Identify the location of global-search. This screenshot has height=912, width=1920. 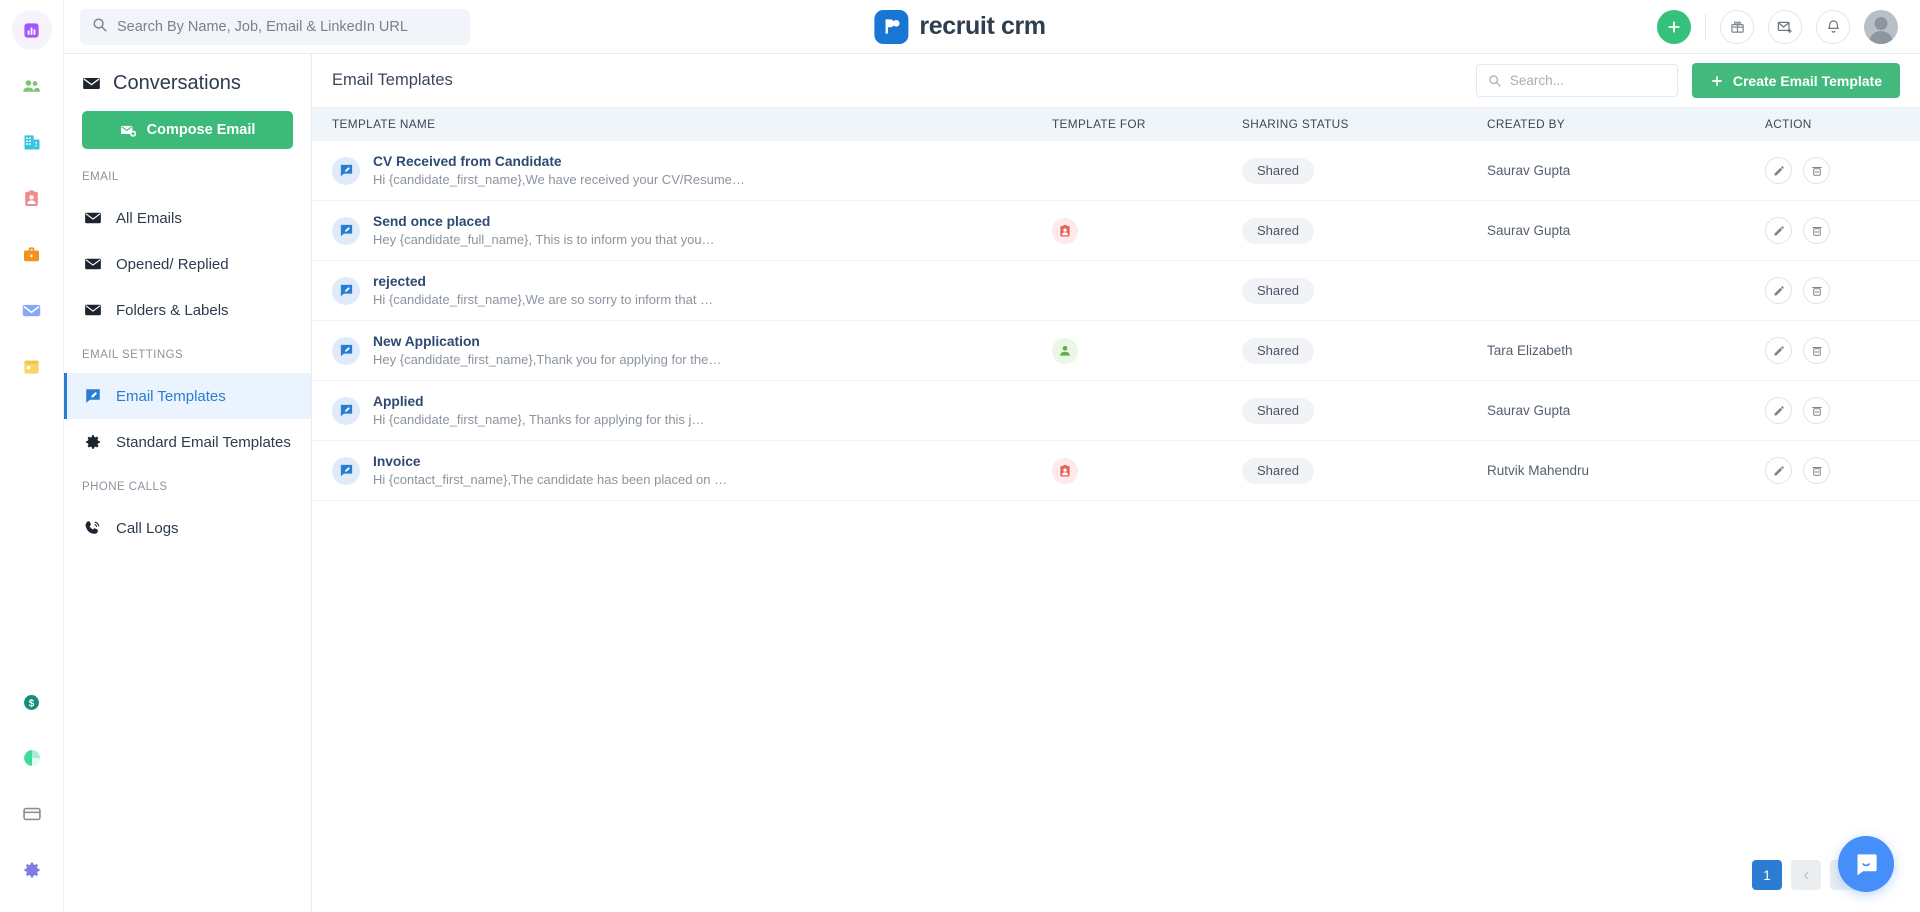
(275, 26).